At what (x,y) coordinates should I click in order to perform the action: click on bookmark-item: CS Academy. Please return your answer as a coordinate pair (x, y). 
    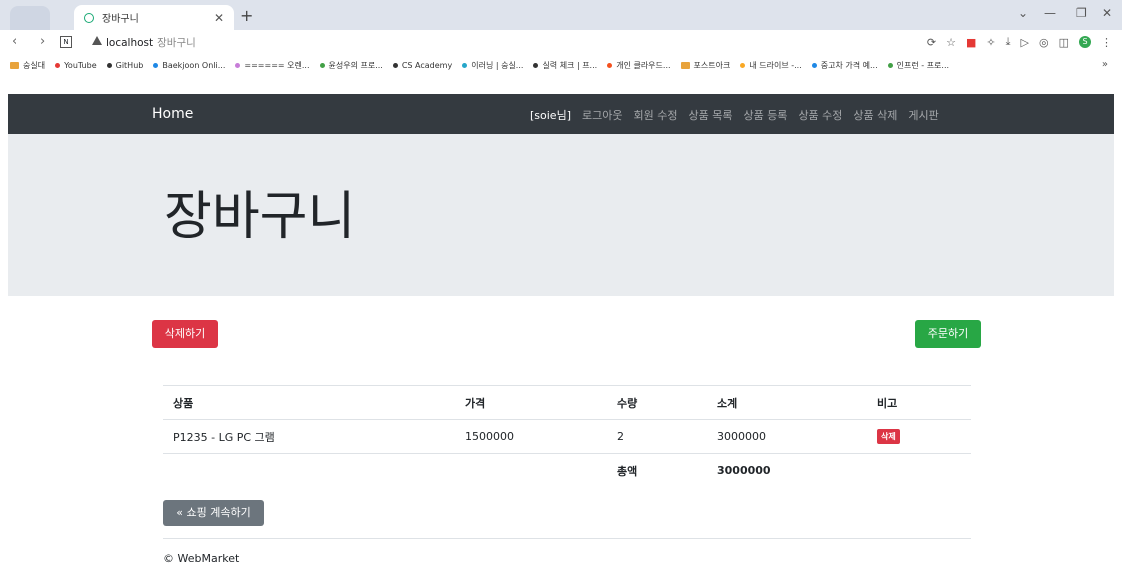
    Looking at the image, I should click on (422, 65).